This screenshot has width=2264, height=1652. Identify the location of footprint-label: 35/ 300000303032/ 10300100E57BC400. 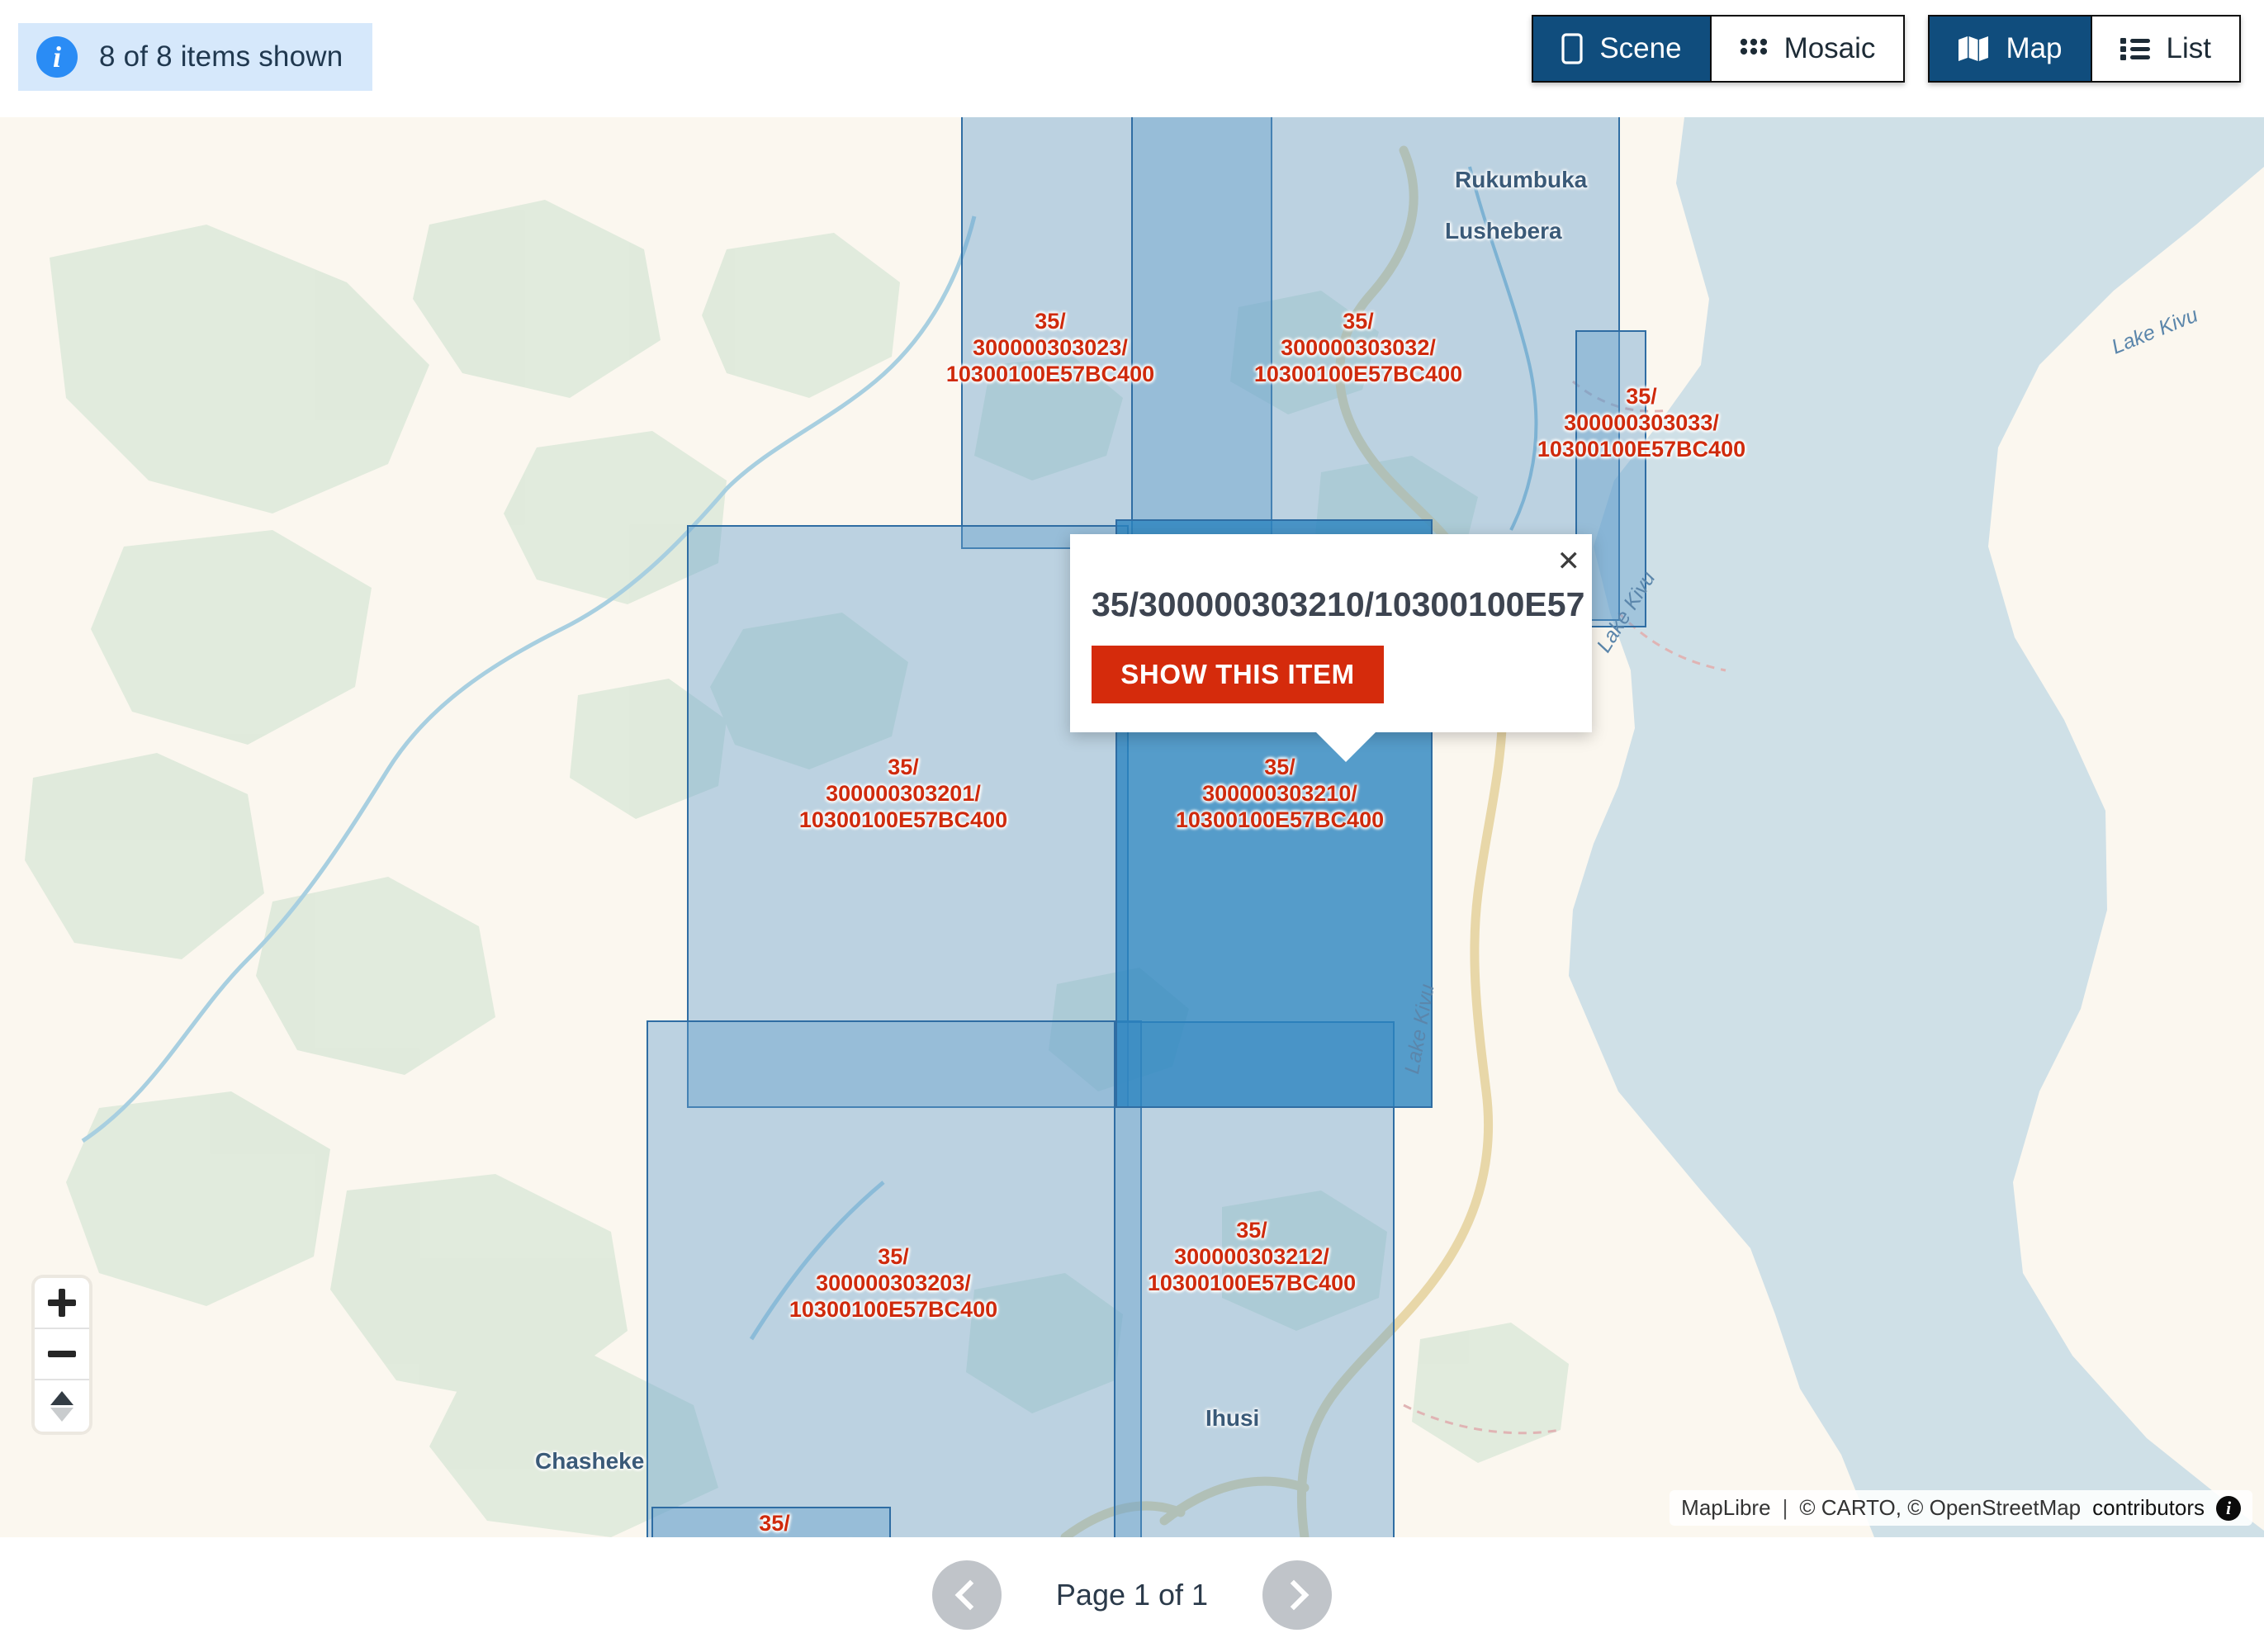
(1358, 349).